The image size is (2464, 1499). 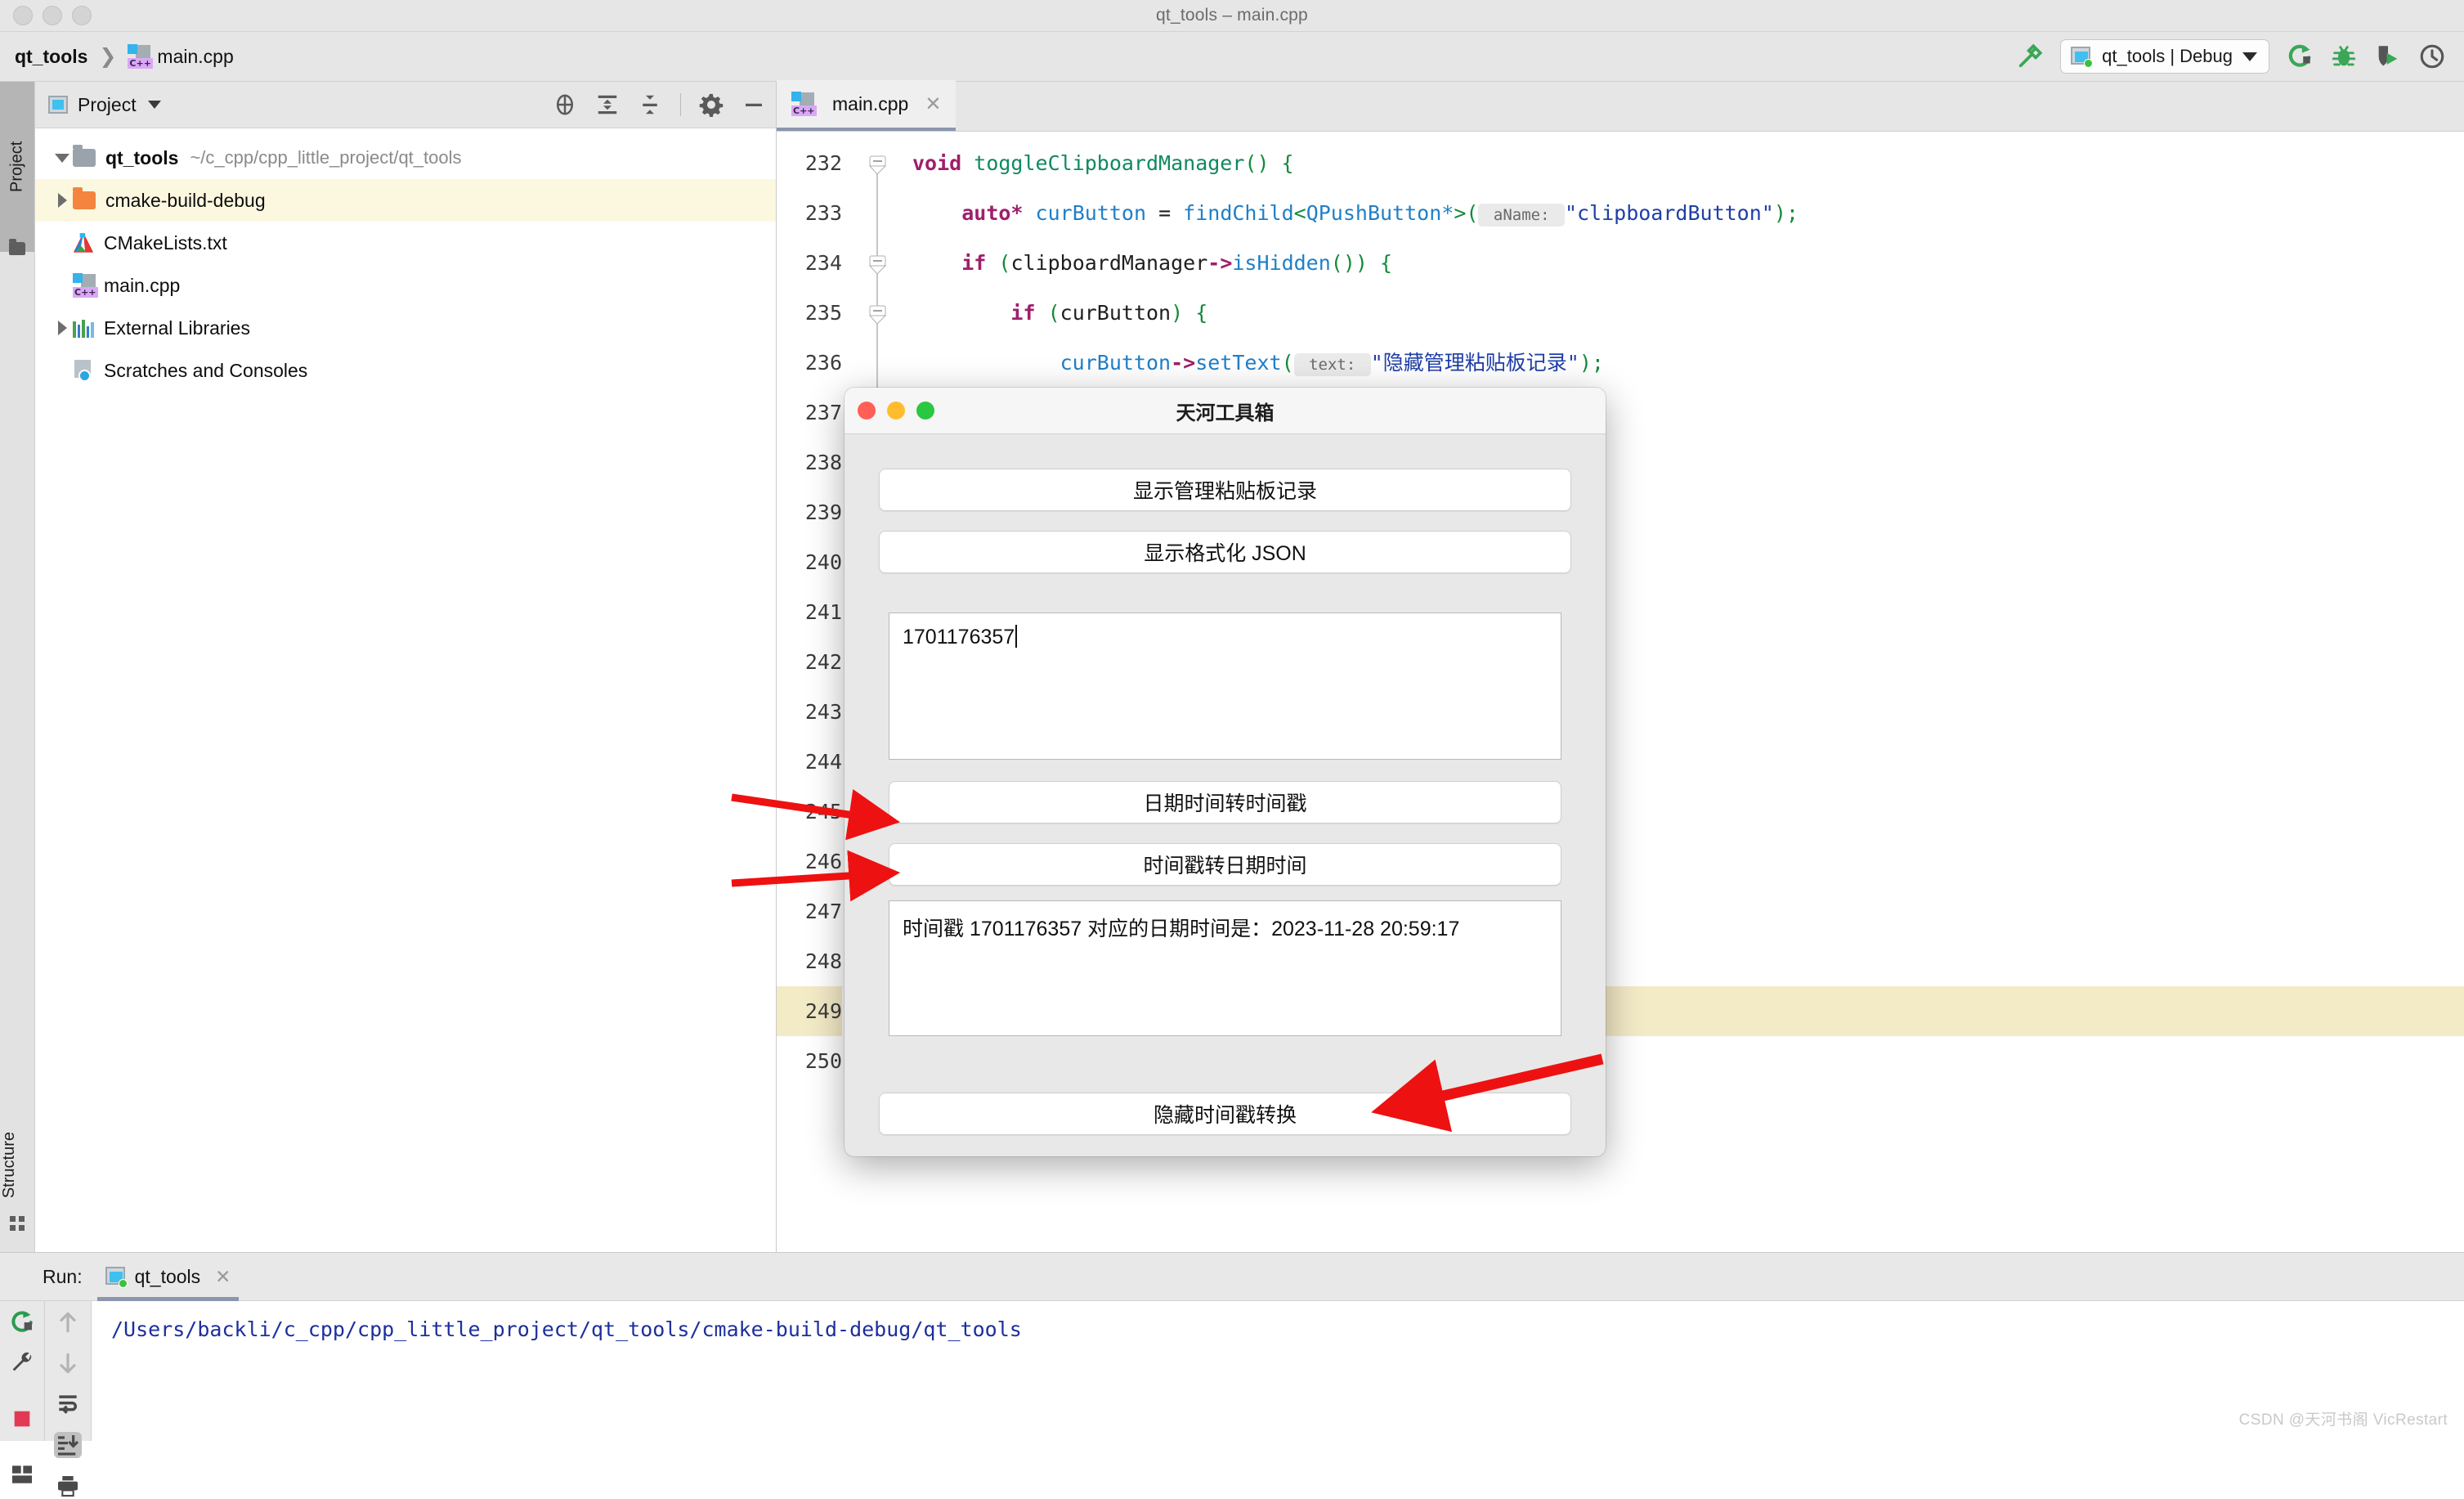 What do you see at coordinates (870, 103) in the screenshot?
I see `editor-tab-label: main.cpp` at bounding box center [870, 103].